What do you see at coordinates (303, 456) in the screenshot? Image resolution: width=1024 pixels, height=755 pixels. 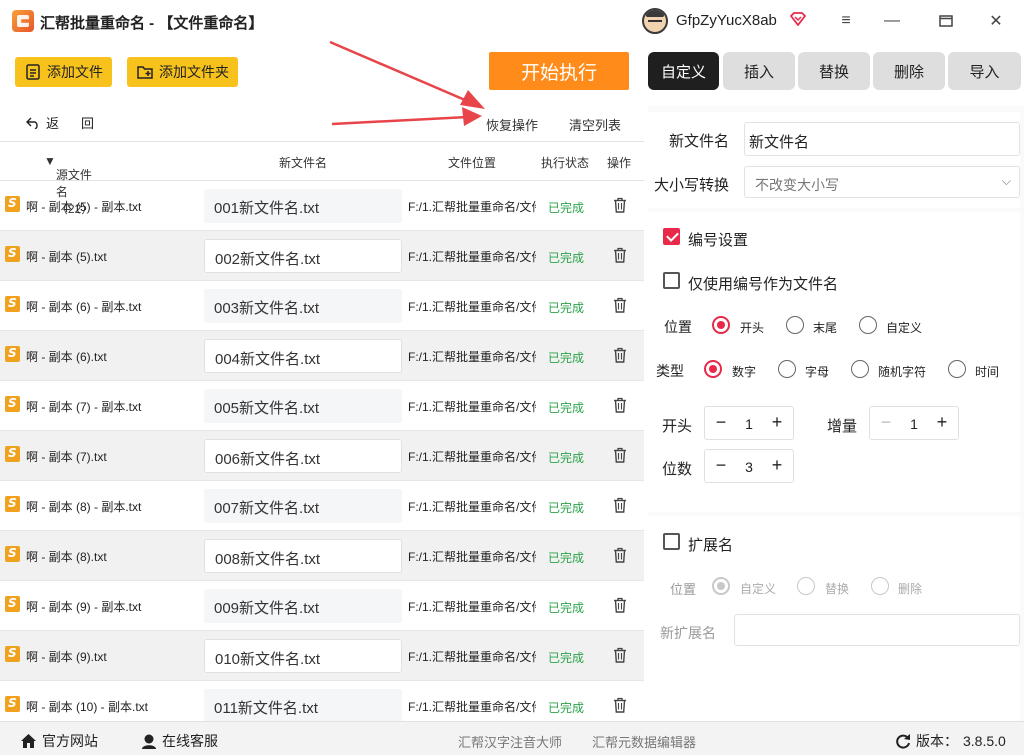 I see `new-filename-field: 006新文件名.txt` at bounding box center [303, 456].